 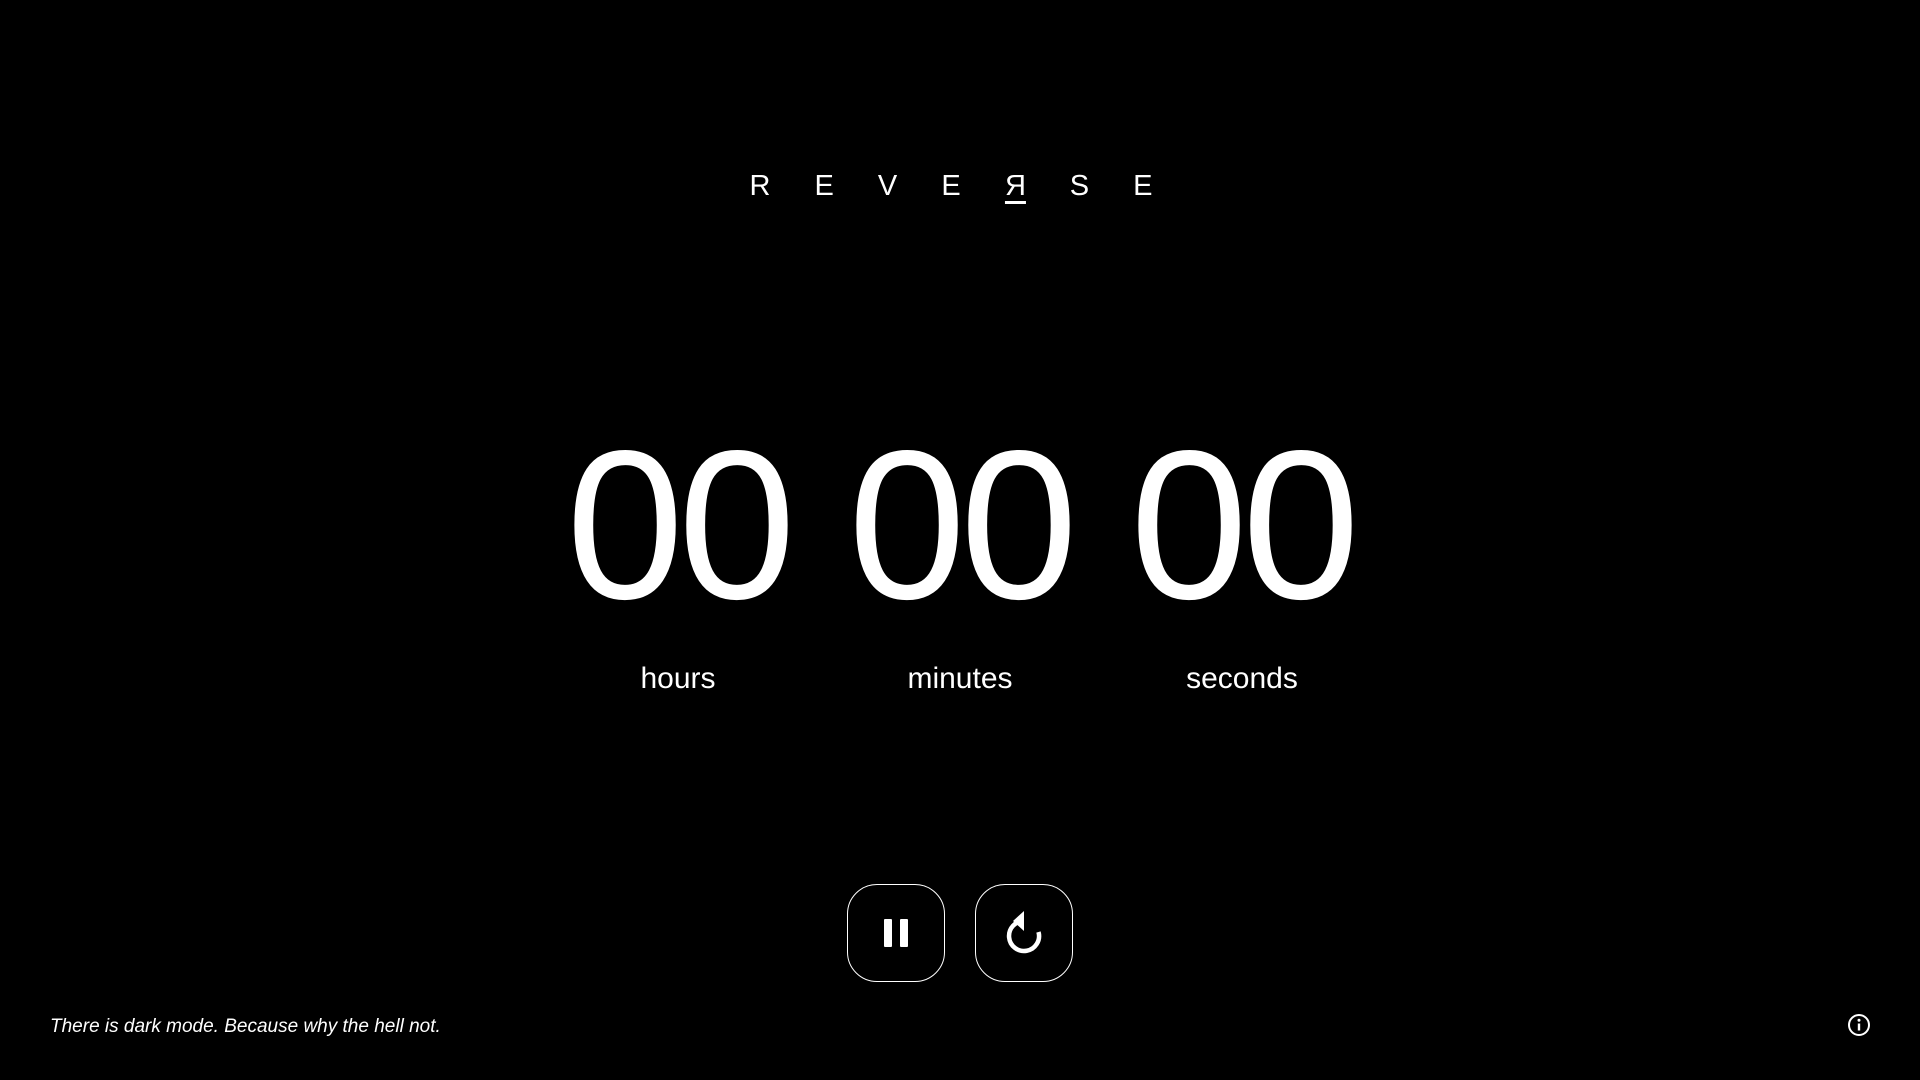 I want to click on minutes-label: minutes, so click(x=960, y=678).